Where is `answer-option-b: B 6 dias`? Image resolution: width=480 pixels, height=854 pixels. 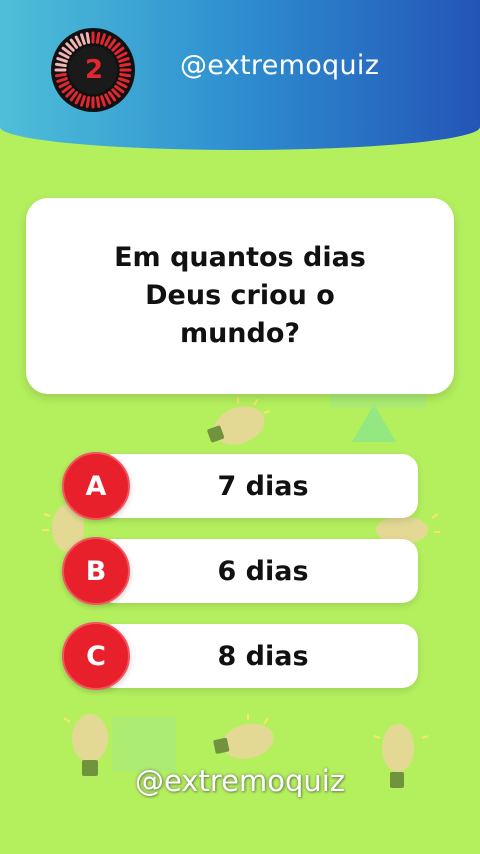 answer-option-b: B 6 dias is located at coordinates (240, 571).